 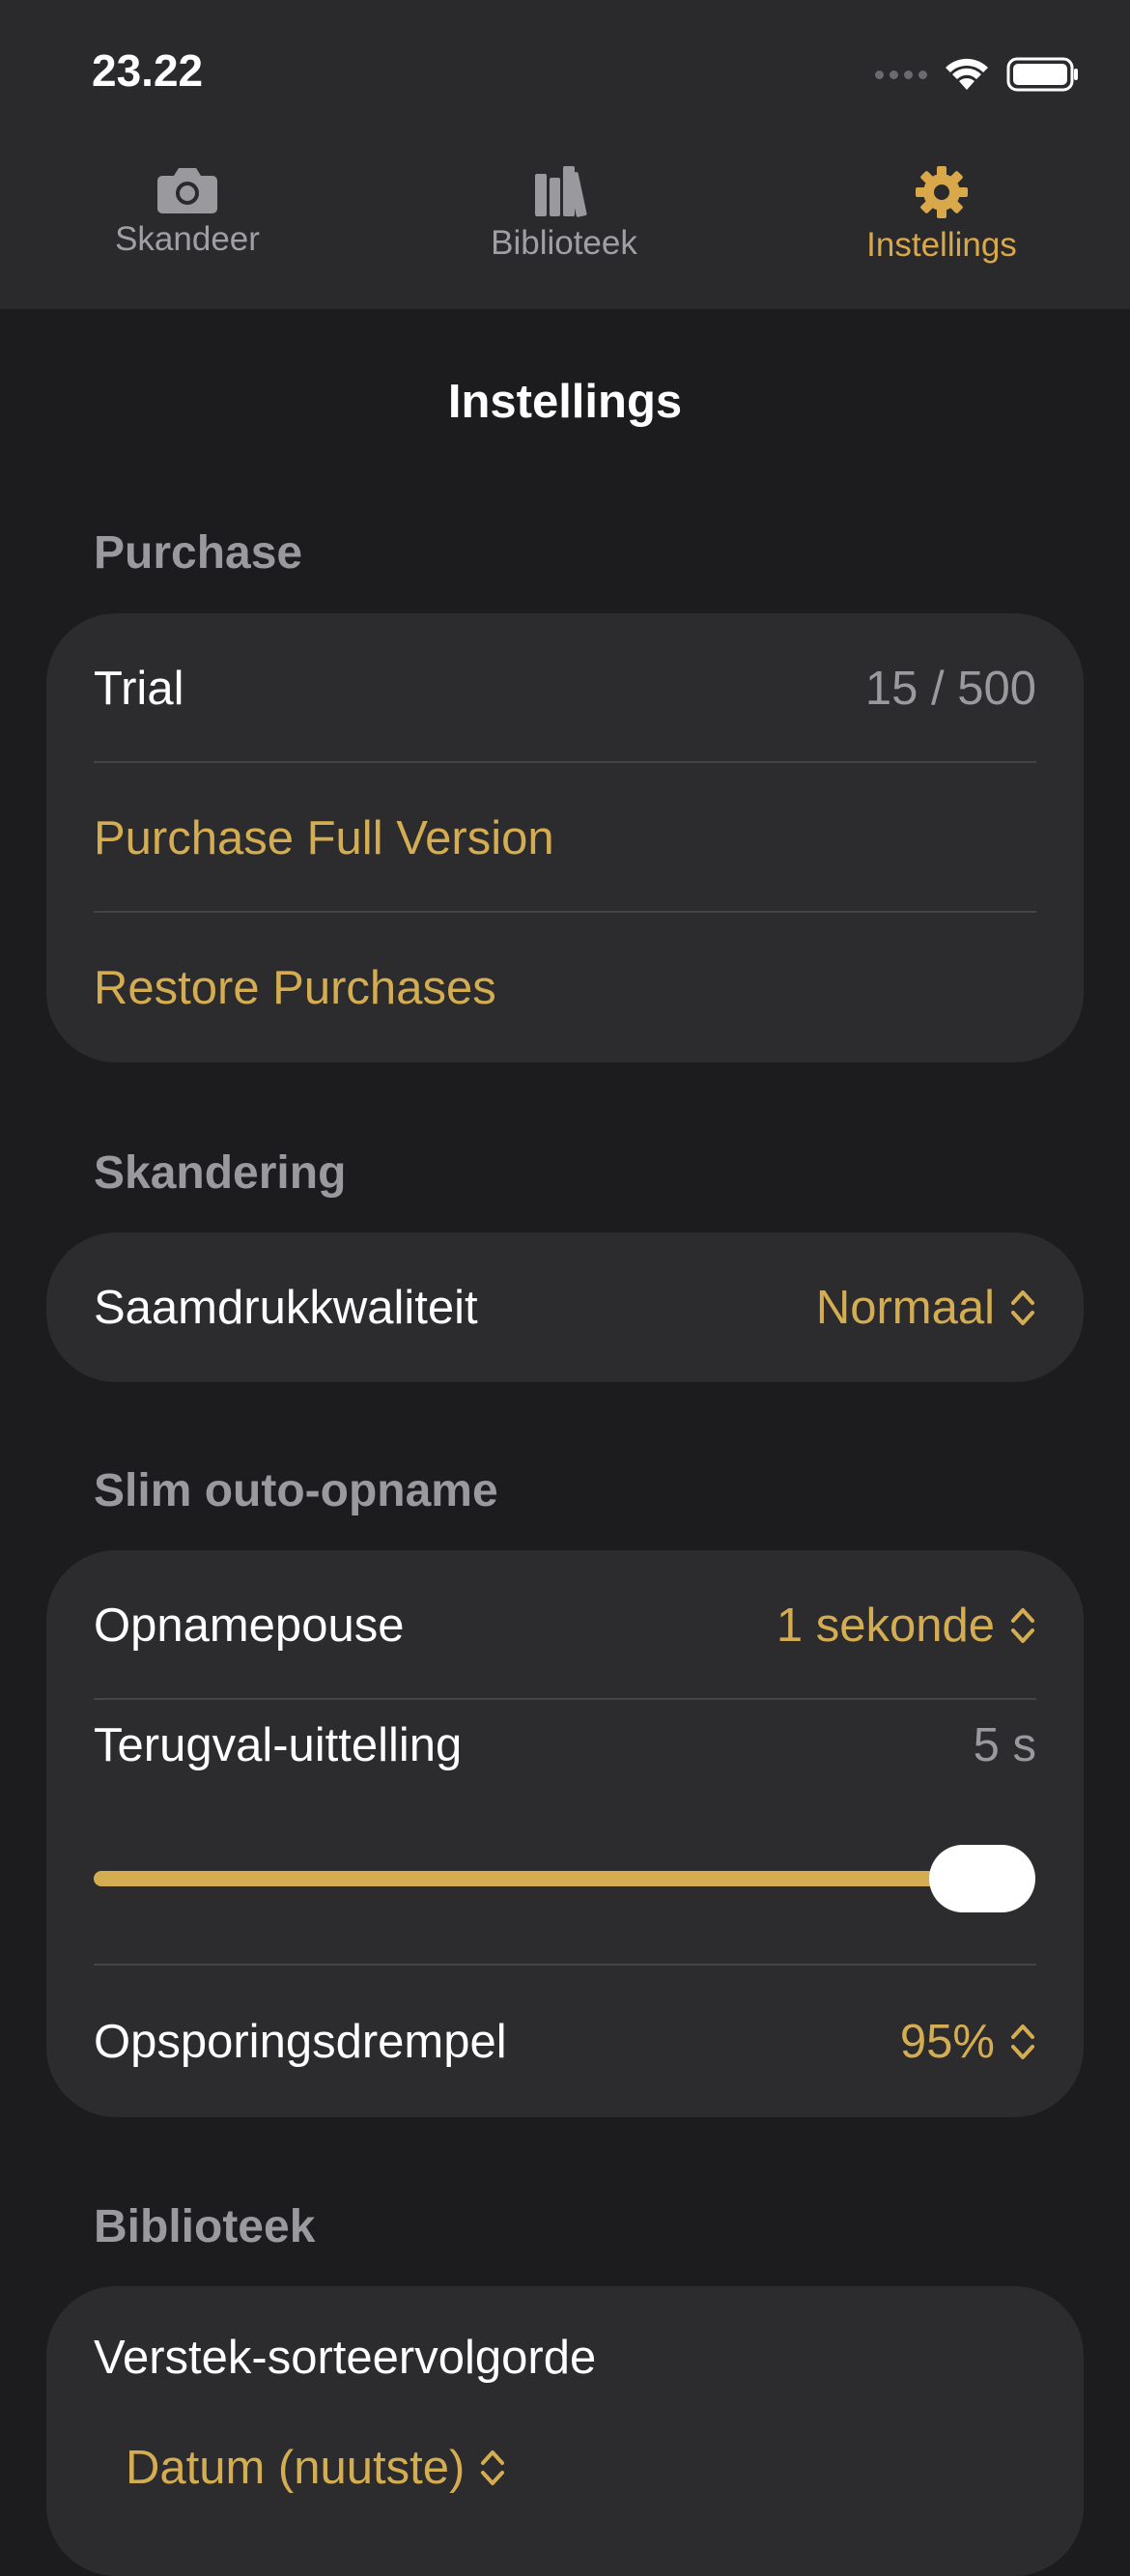 I want to click on cellular-signal-icon, so click(x=901, y=74).